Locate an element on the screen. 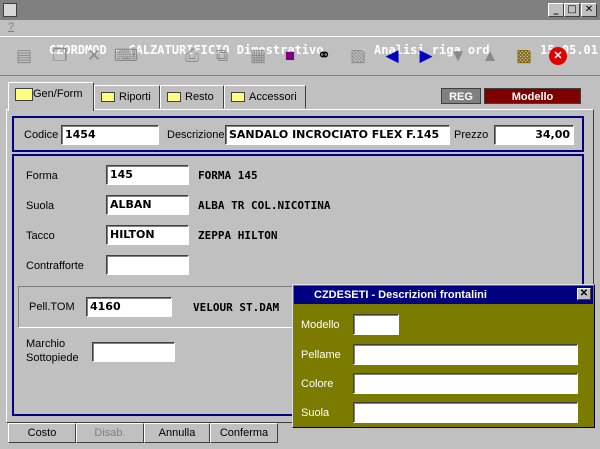 The width and height of the screenshot is (600, 449). tab-gen-form: Gen/Form is located at coordinates (51, 96).